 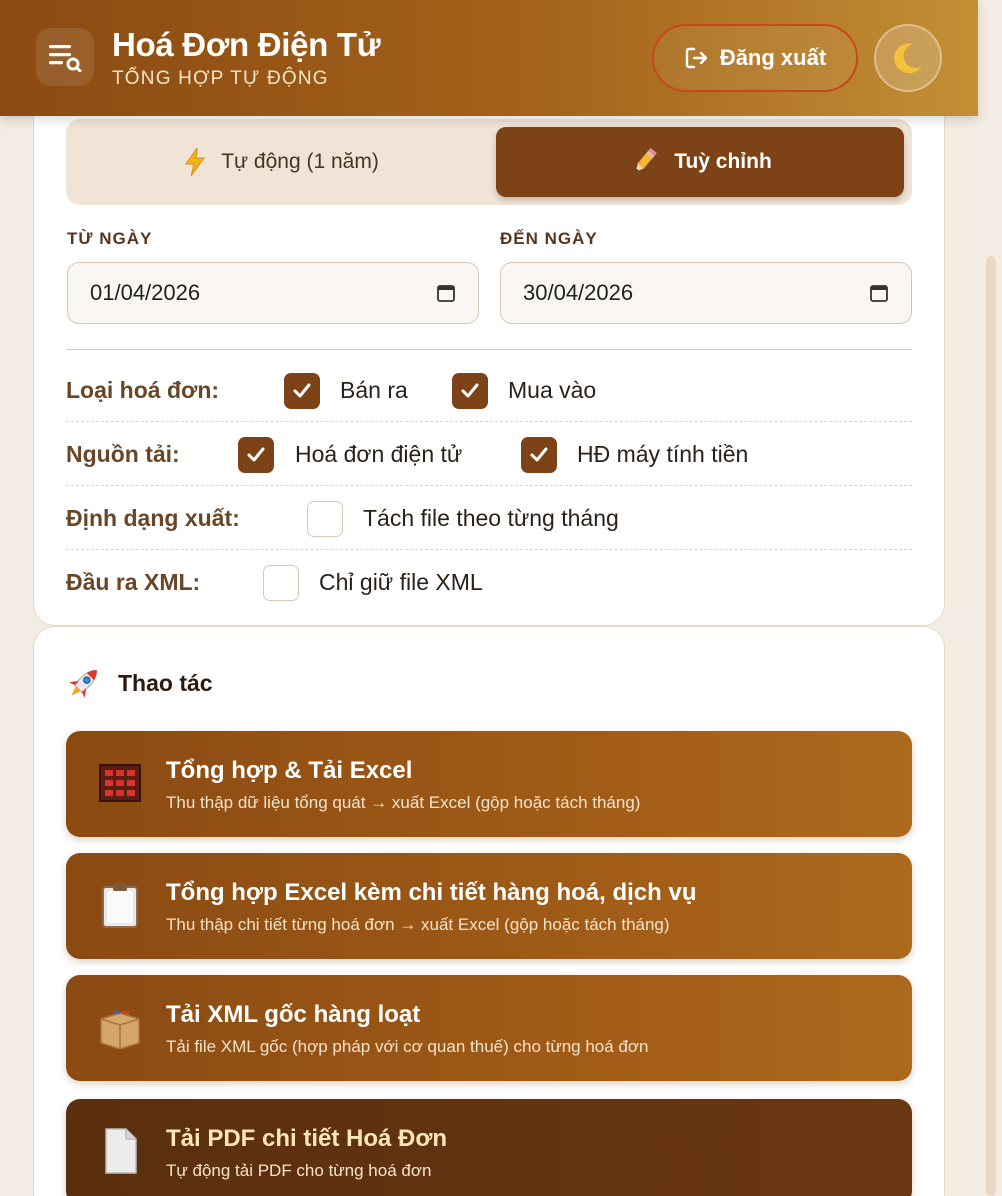 I want to click on export-format-label: Định dạng xuất:, so click(x=153, y=517).